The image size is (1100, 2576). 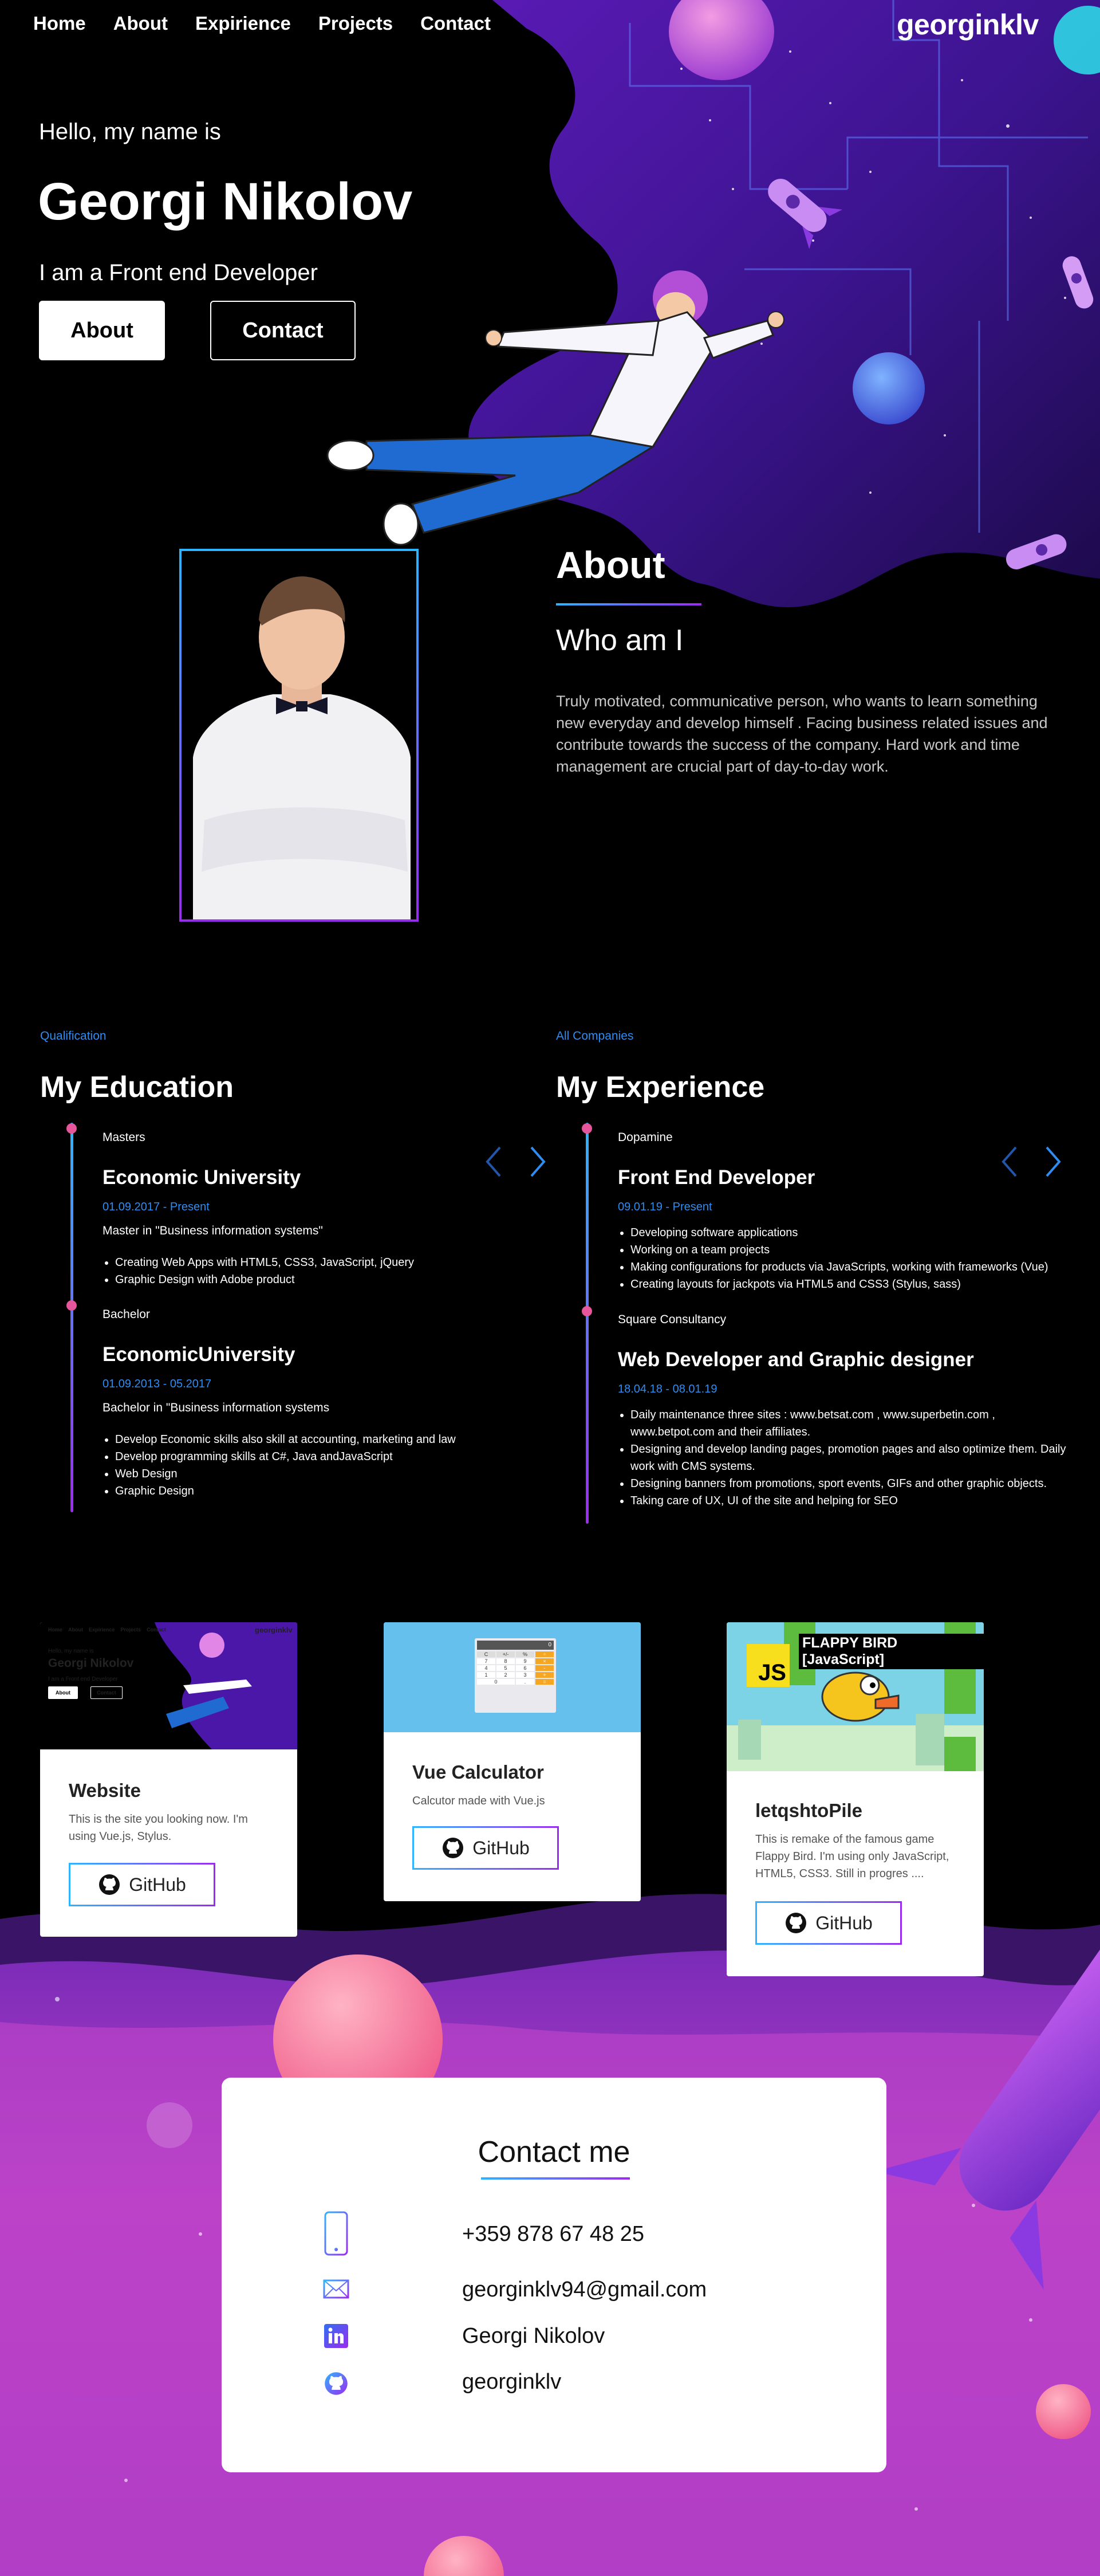 What do you see at coordinates (544, 1675) in the screenshot?
I see `calc-key: +` at bounding box center [544, 1675].